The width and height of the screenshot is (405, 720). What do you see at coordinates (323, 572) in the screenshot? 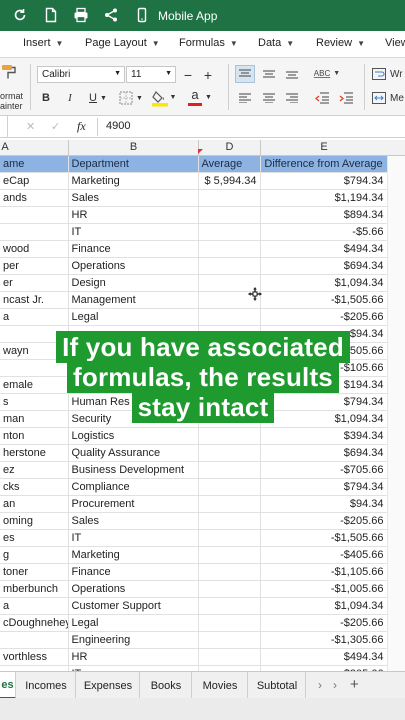
I see `cell-difference: -$1,105.66` at bounding box center [323, 572].